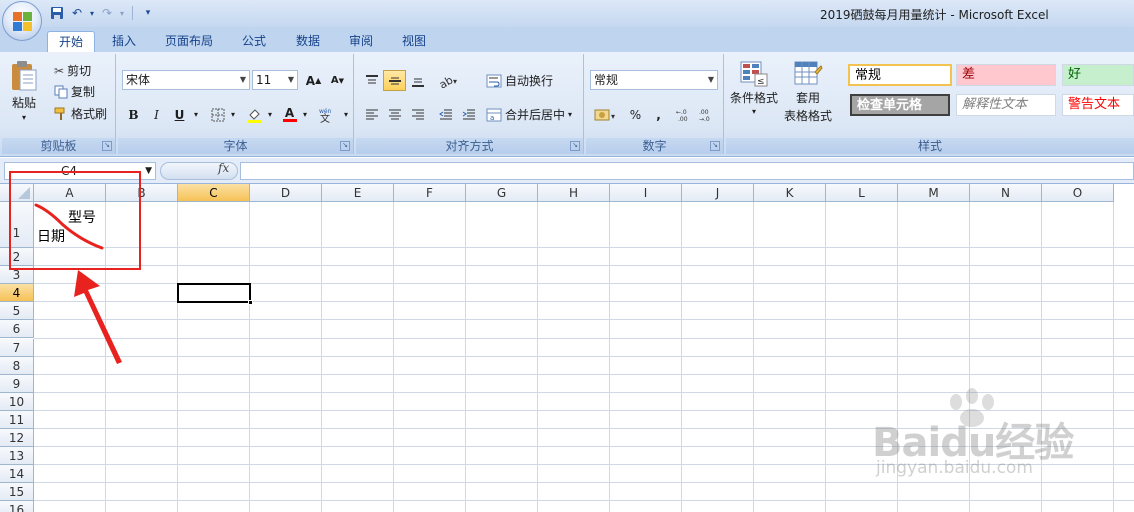  Describe the element at coordinates (606, 114) in the screenshot. I see `currency-button: ▾` at that location.